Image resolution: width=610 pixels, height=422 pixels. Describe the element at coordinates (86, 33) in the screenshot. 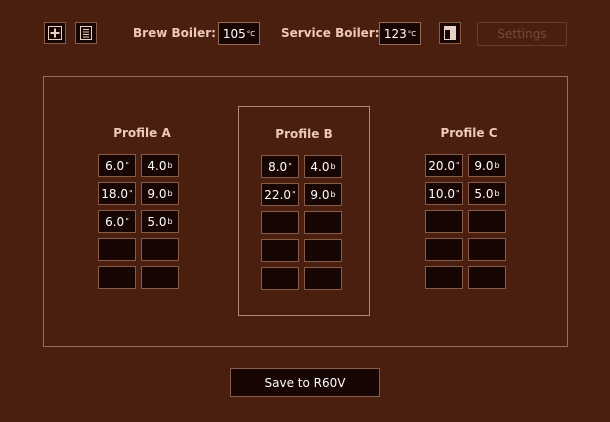

I see `list-icon` at that location.